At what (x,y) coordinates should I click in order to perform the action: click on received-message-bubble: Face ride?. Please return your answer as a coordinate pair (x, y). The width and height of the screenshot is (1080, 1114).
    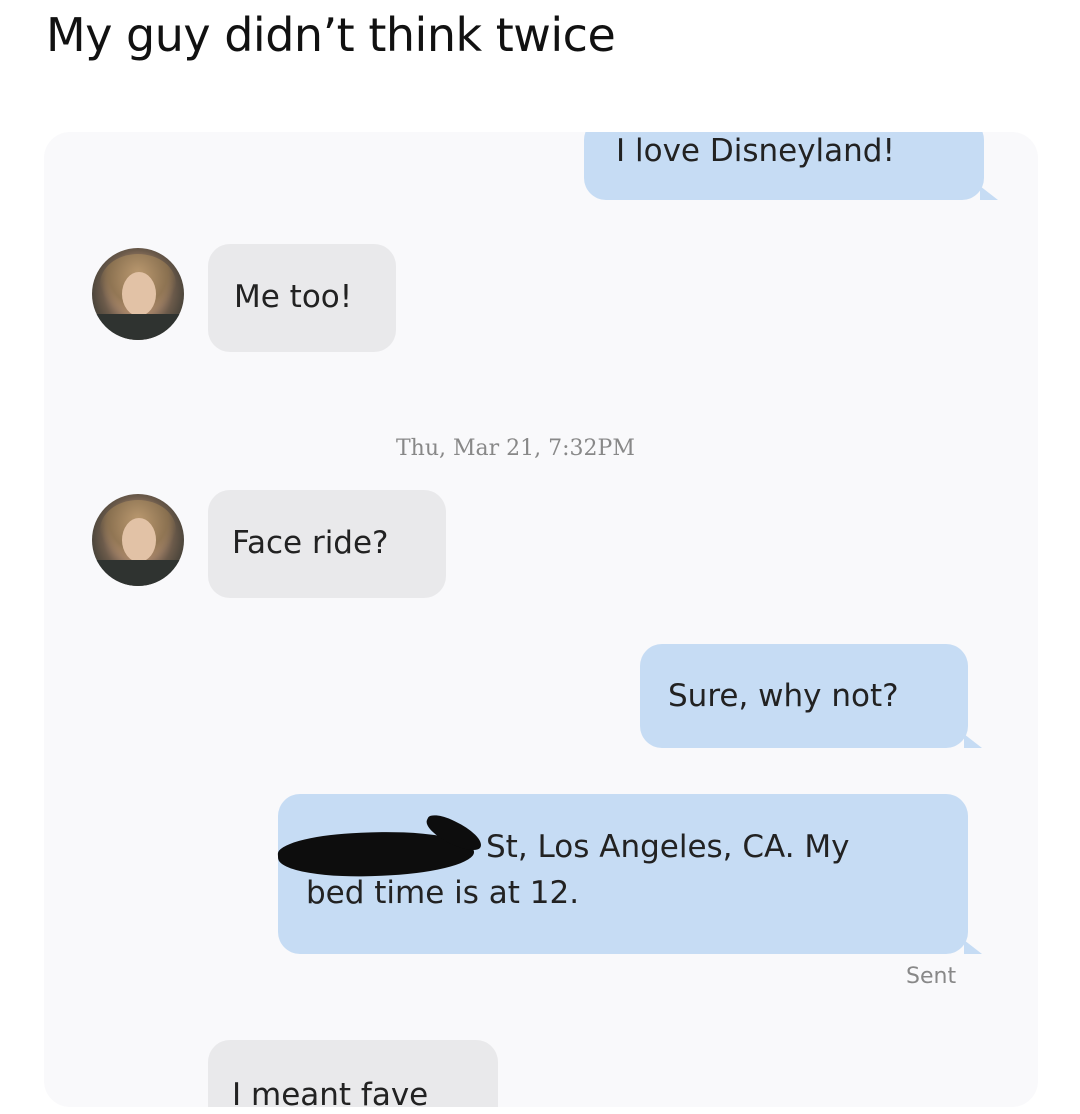
    Looking at the image, I should click on (327, 544).